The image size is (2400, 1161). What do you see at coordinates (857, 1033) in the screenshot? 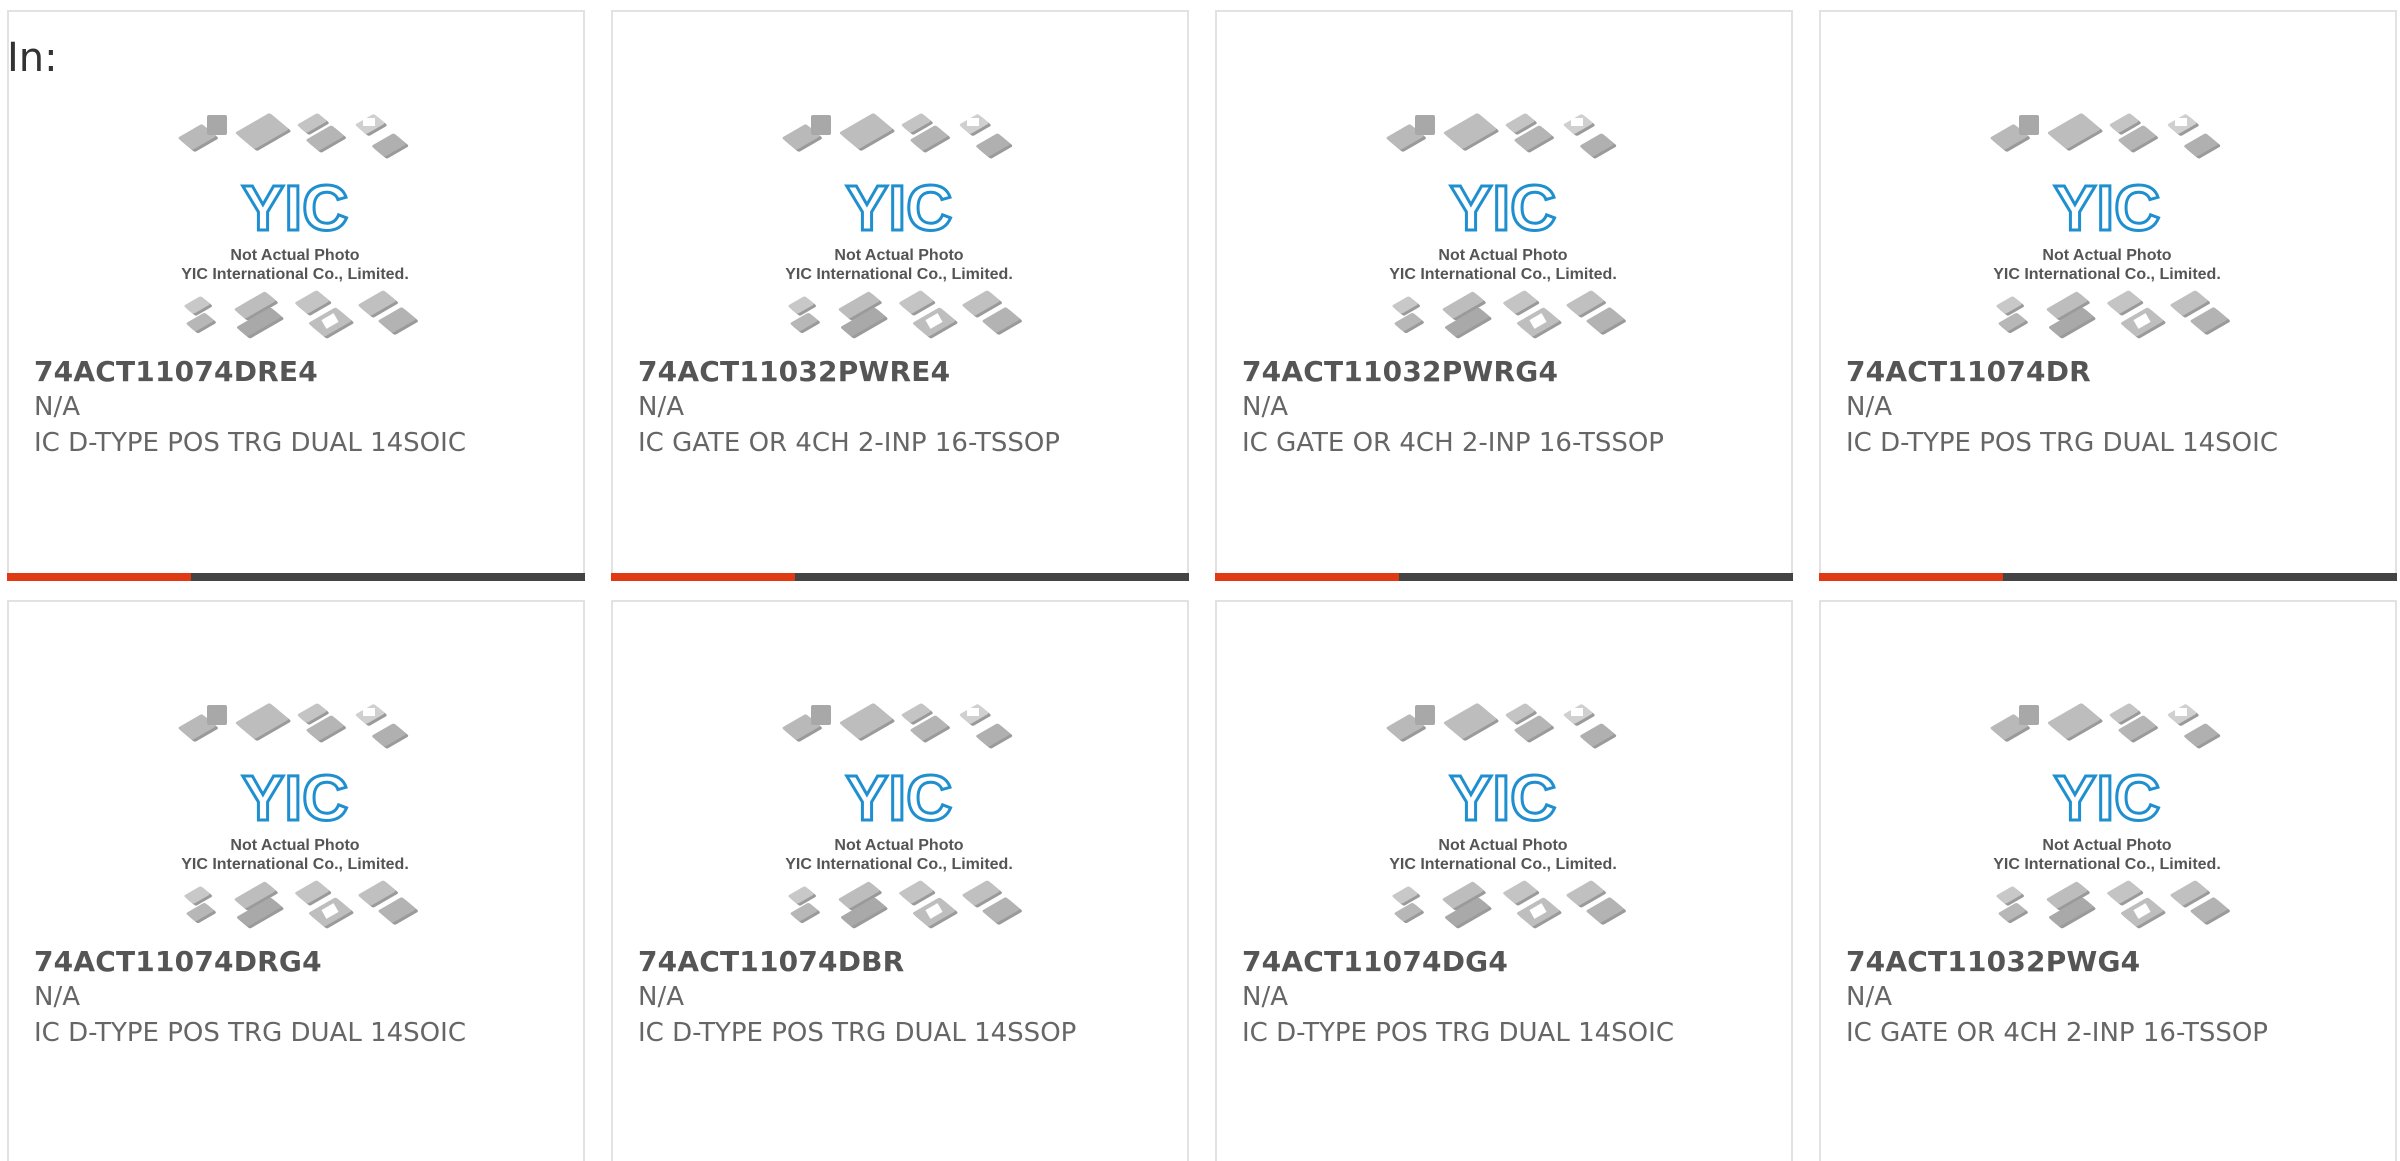
I see `description: IC D-TYPE POS TRG DUAL 14SSOP` at bounding box center [857, 1033].